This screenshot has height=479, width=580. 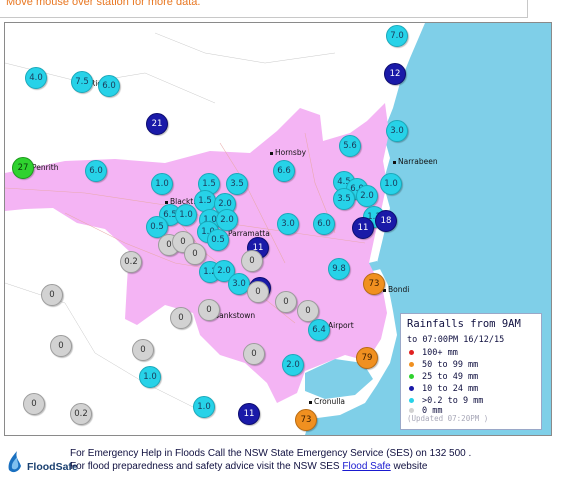 What do you see at coordinates (443, 389) in the screenshot?
I see `legend-item: 10 to 24 mm` at bounding box center [443, 389].